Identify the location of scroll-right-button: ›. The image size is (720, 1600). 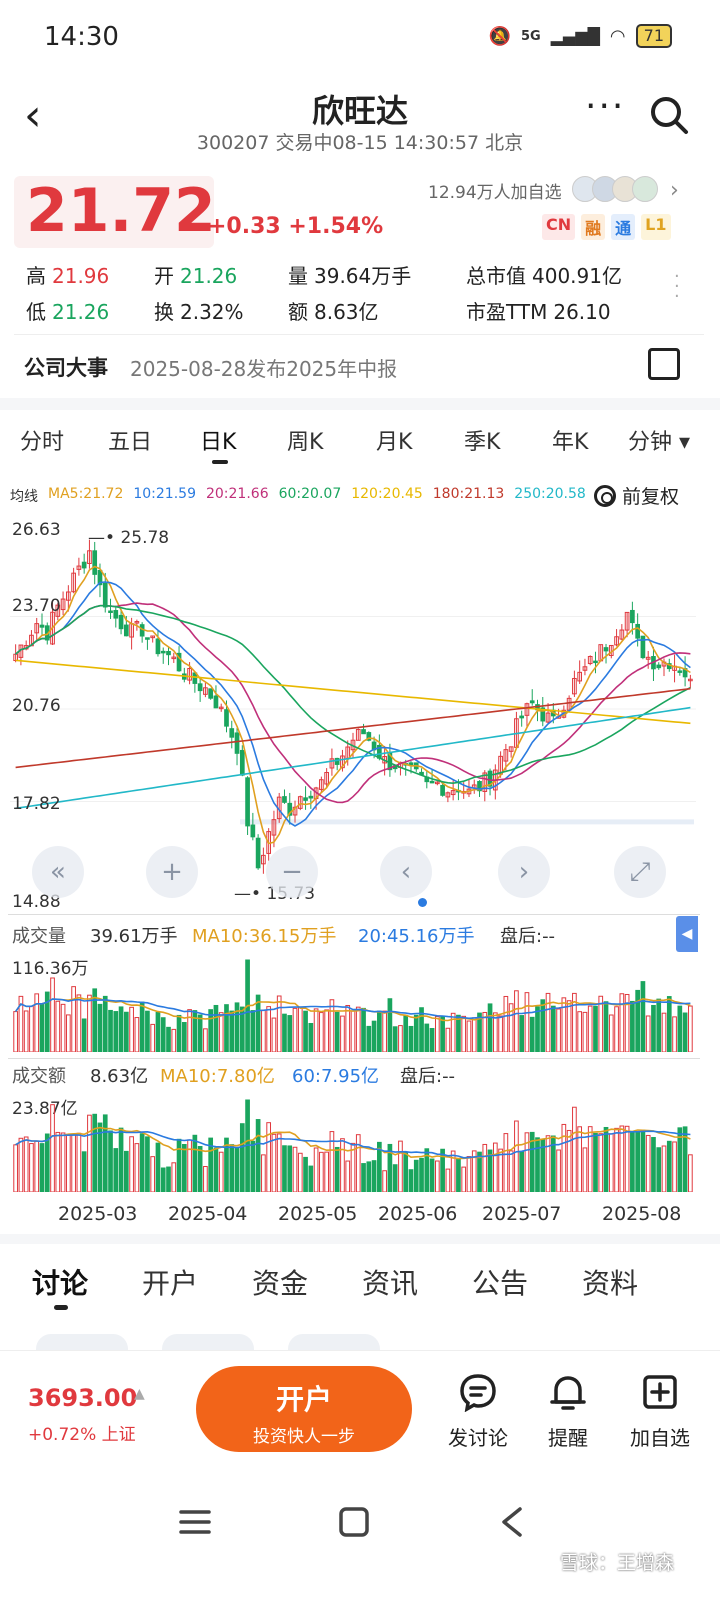
(524, 872).